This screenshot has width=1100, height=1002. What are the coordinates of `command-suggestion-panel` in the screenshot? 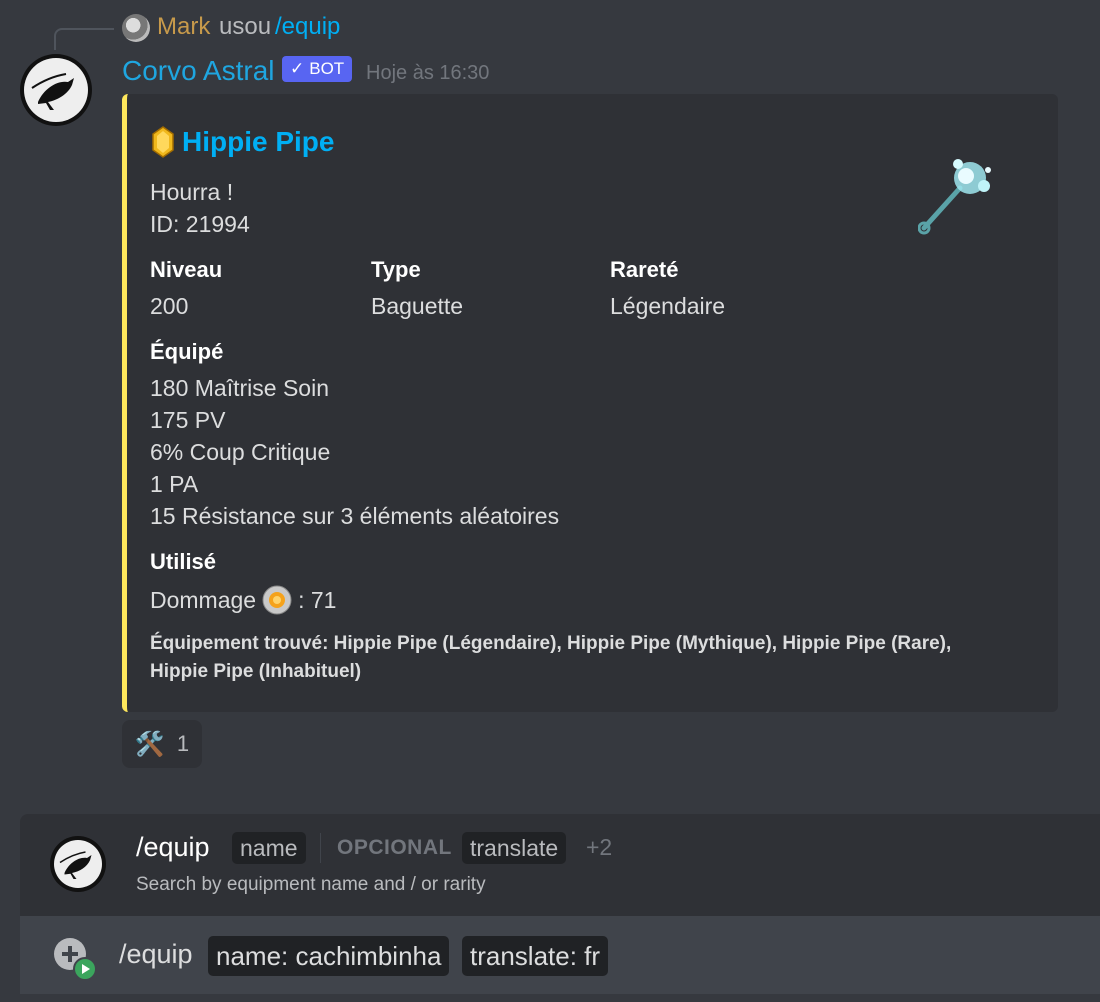 It's located at (560, 865).